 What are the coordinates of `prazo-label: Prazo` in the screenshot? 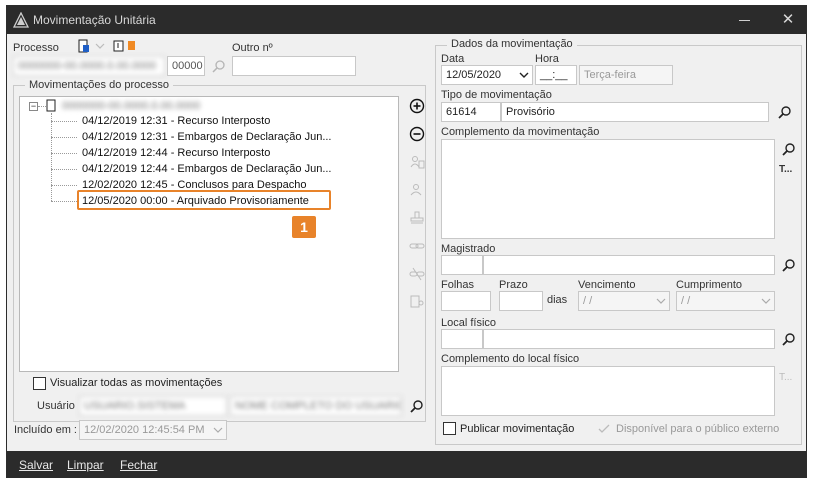 It's located at (513, 285).